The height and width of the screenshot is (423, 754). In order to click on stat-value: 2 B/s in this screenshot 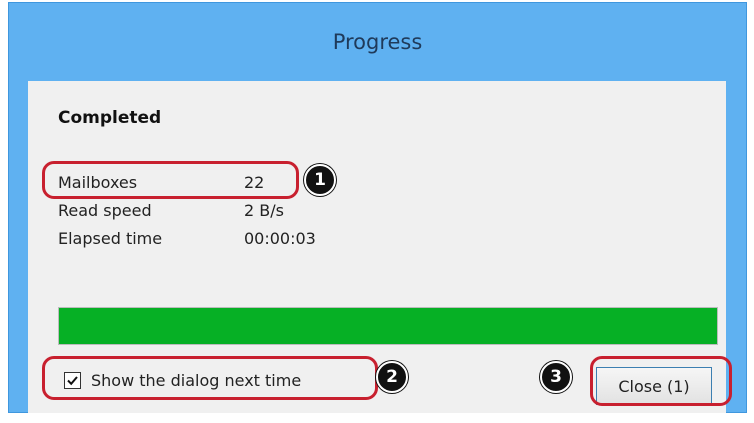, I will do `click(264, 210)`.